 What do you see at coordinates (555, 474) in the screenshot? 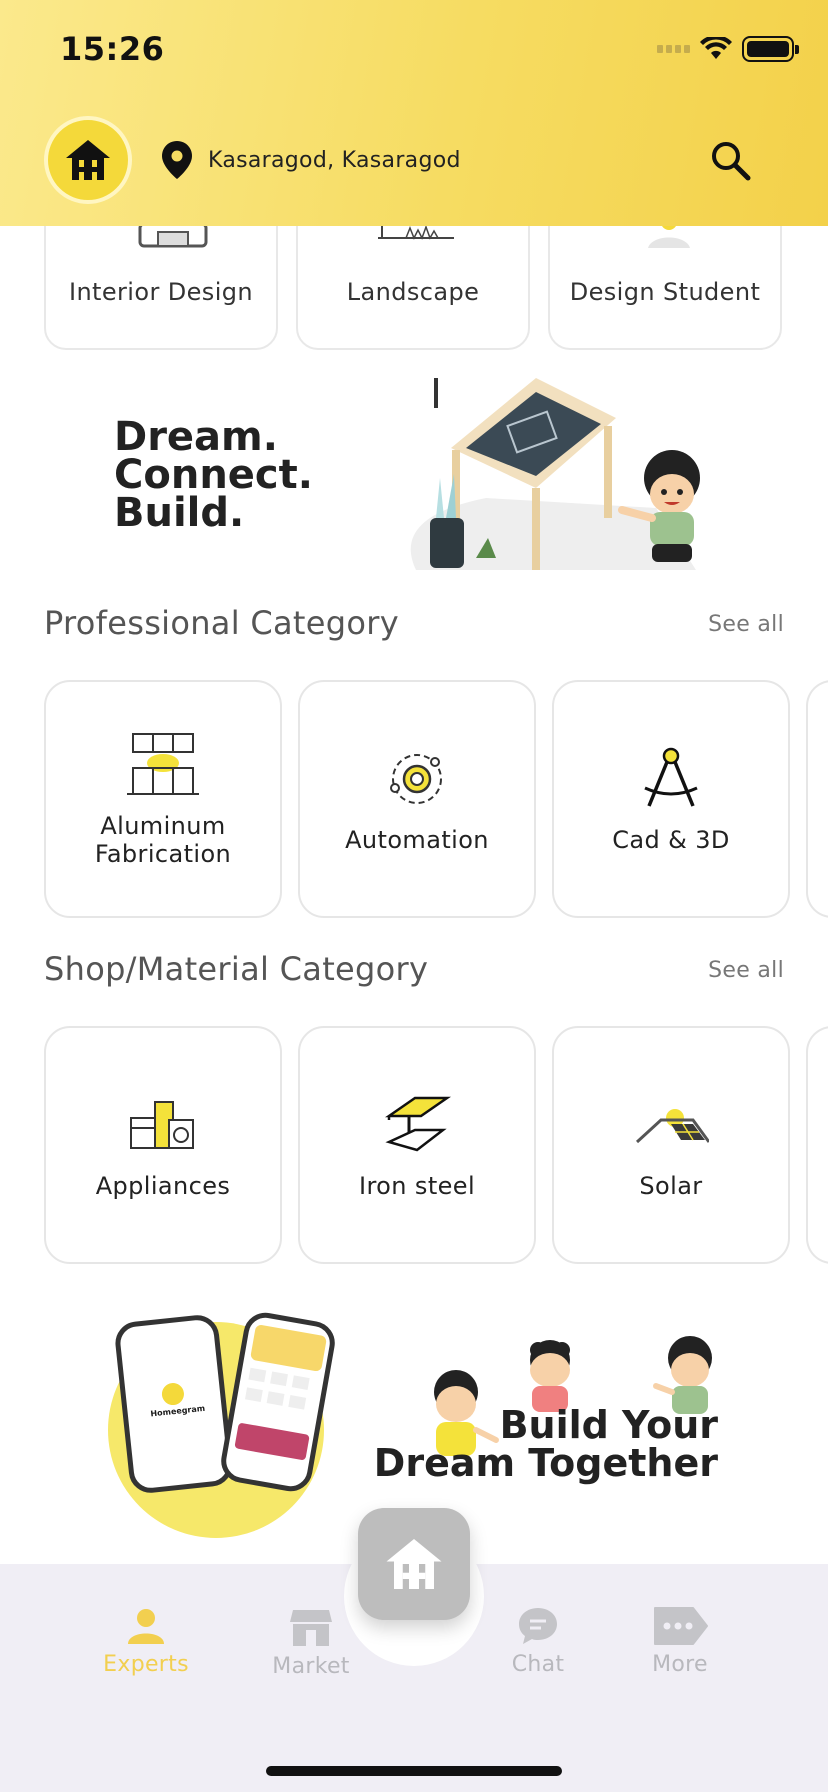
I see `banner-illustration` at bounding box center [555, 474].